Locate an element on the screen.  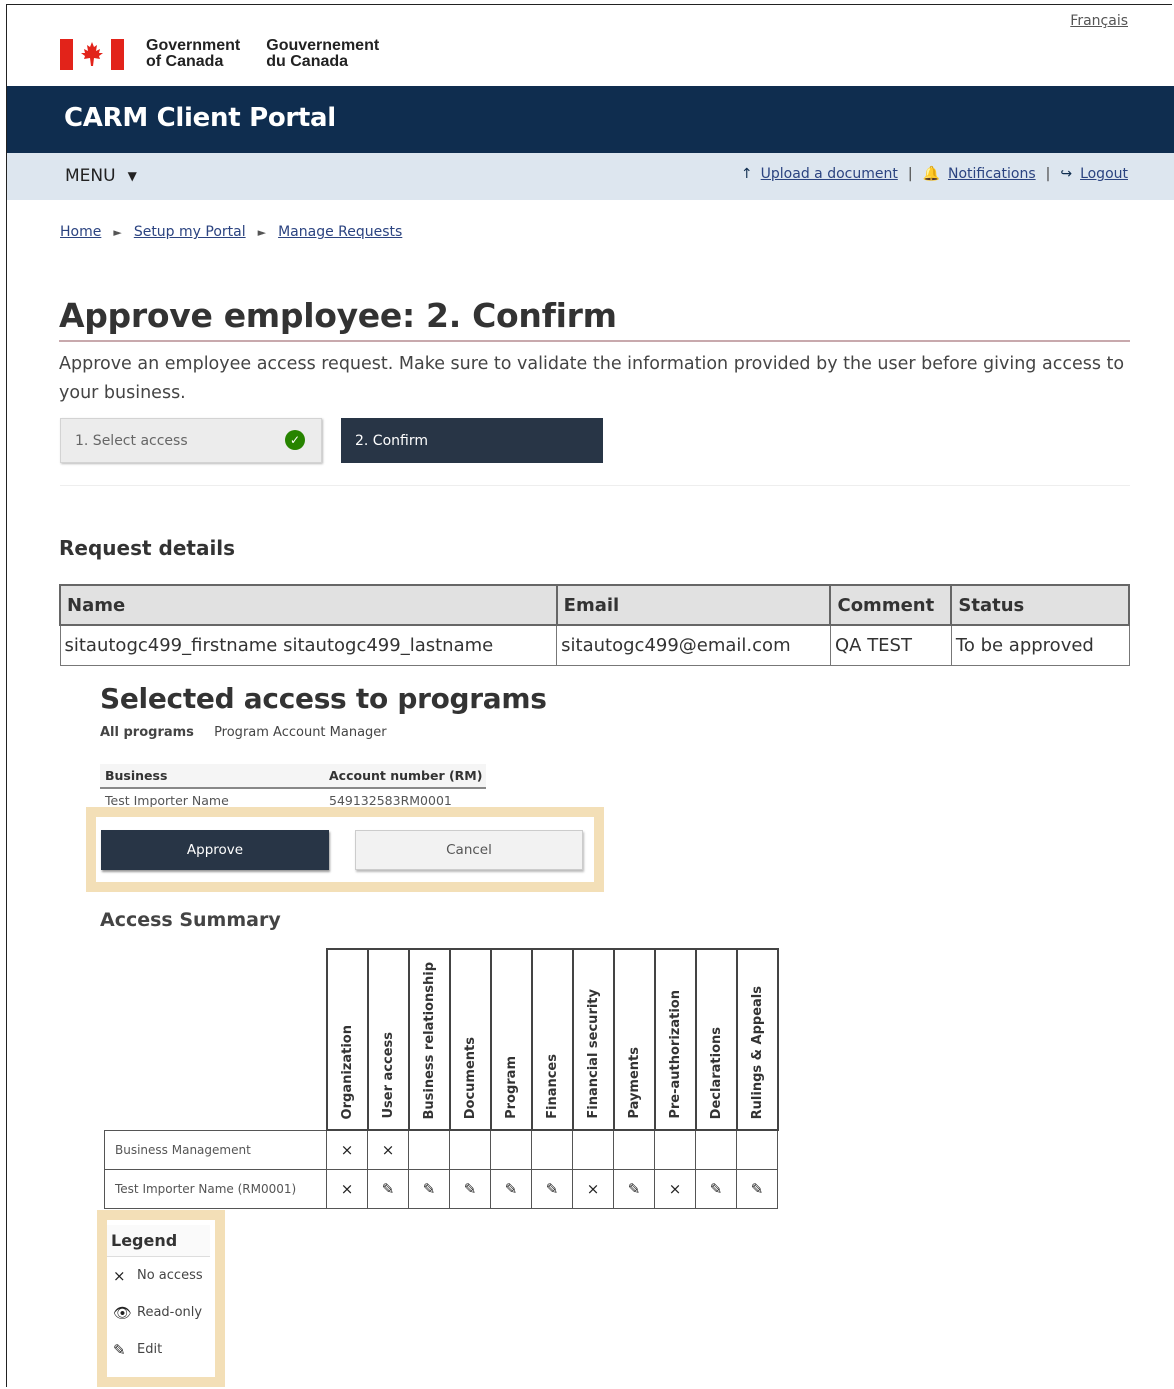
title-underline is located at coordinates (594, 341).